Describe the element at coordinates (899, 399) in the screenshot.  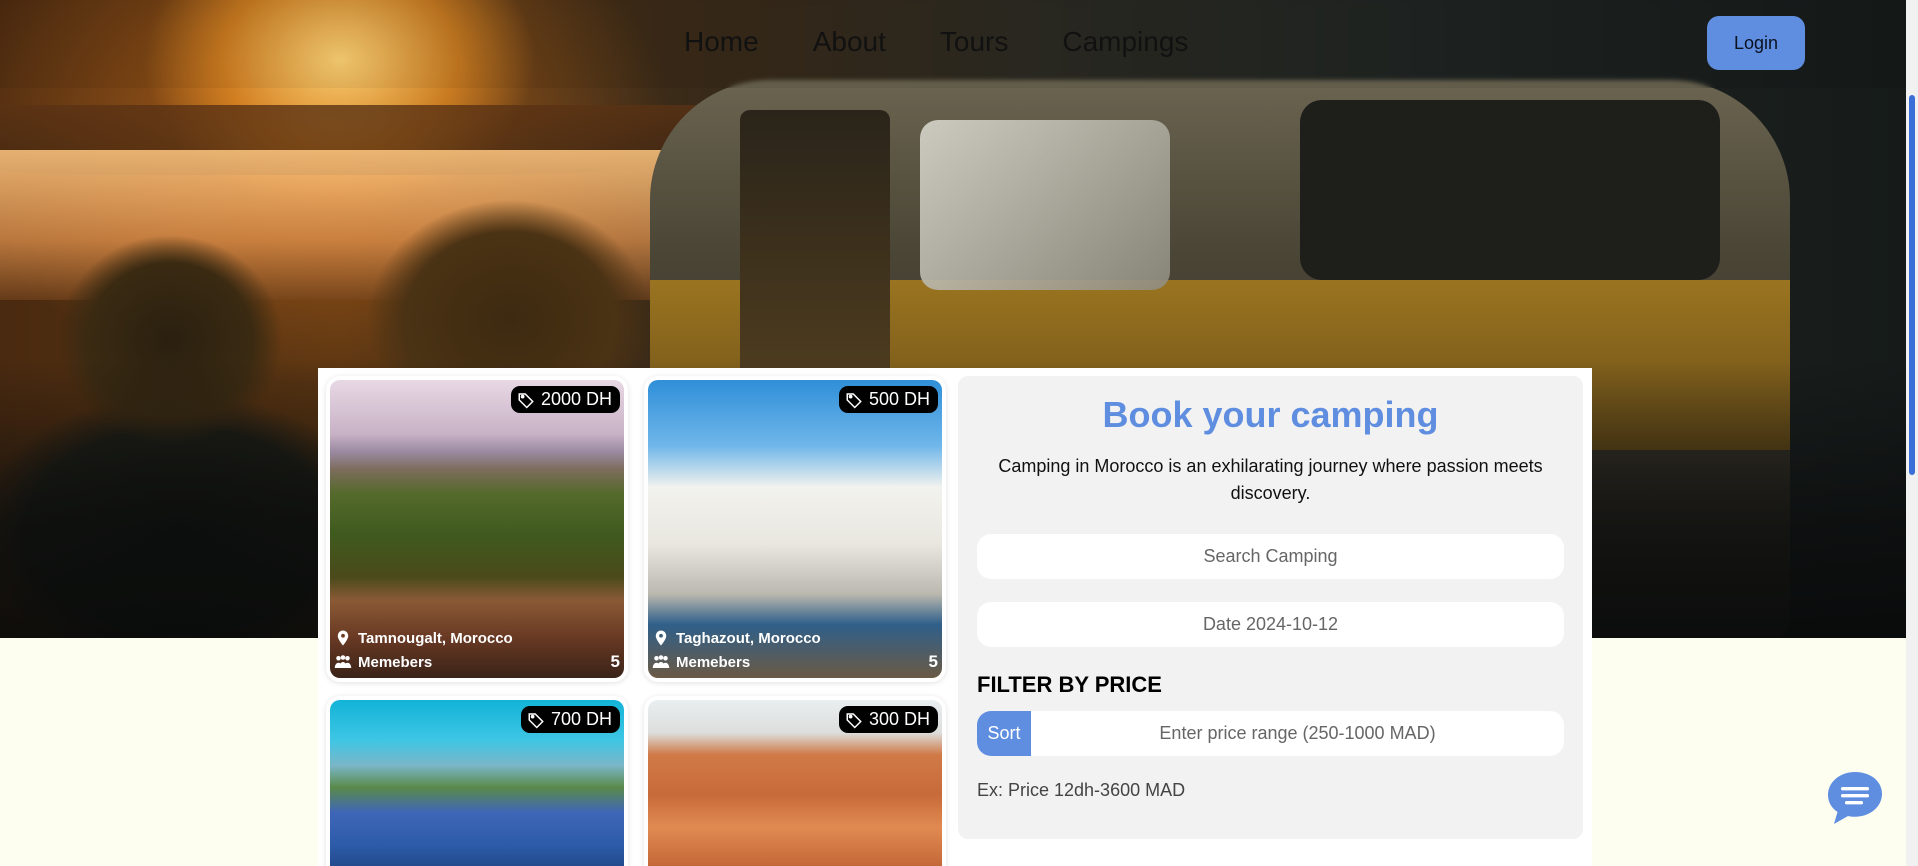
I see `price-text: 500 DH` at that location.